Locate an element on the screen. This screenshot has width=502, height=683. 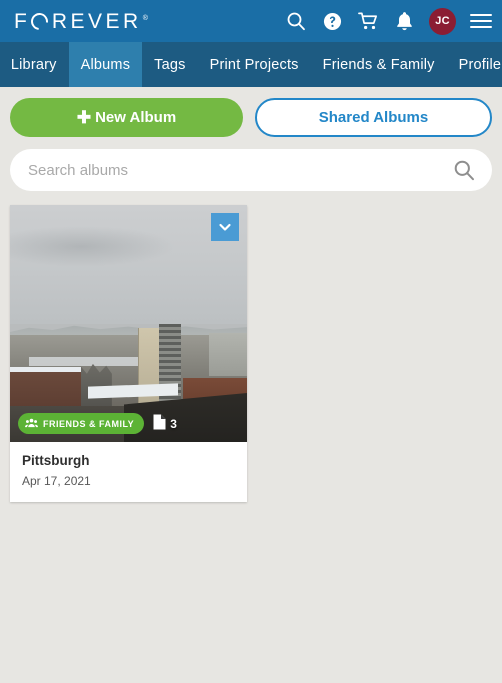
header-actions: JC is located at coordinates (388, 21).